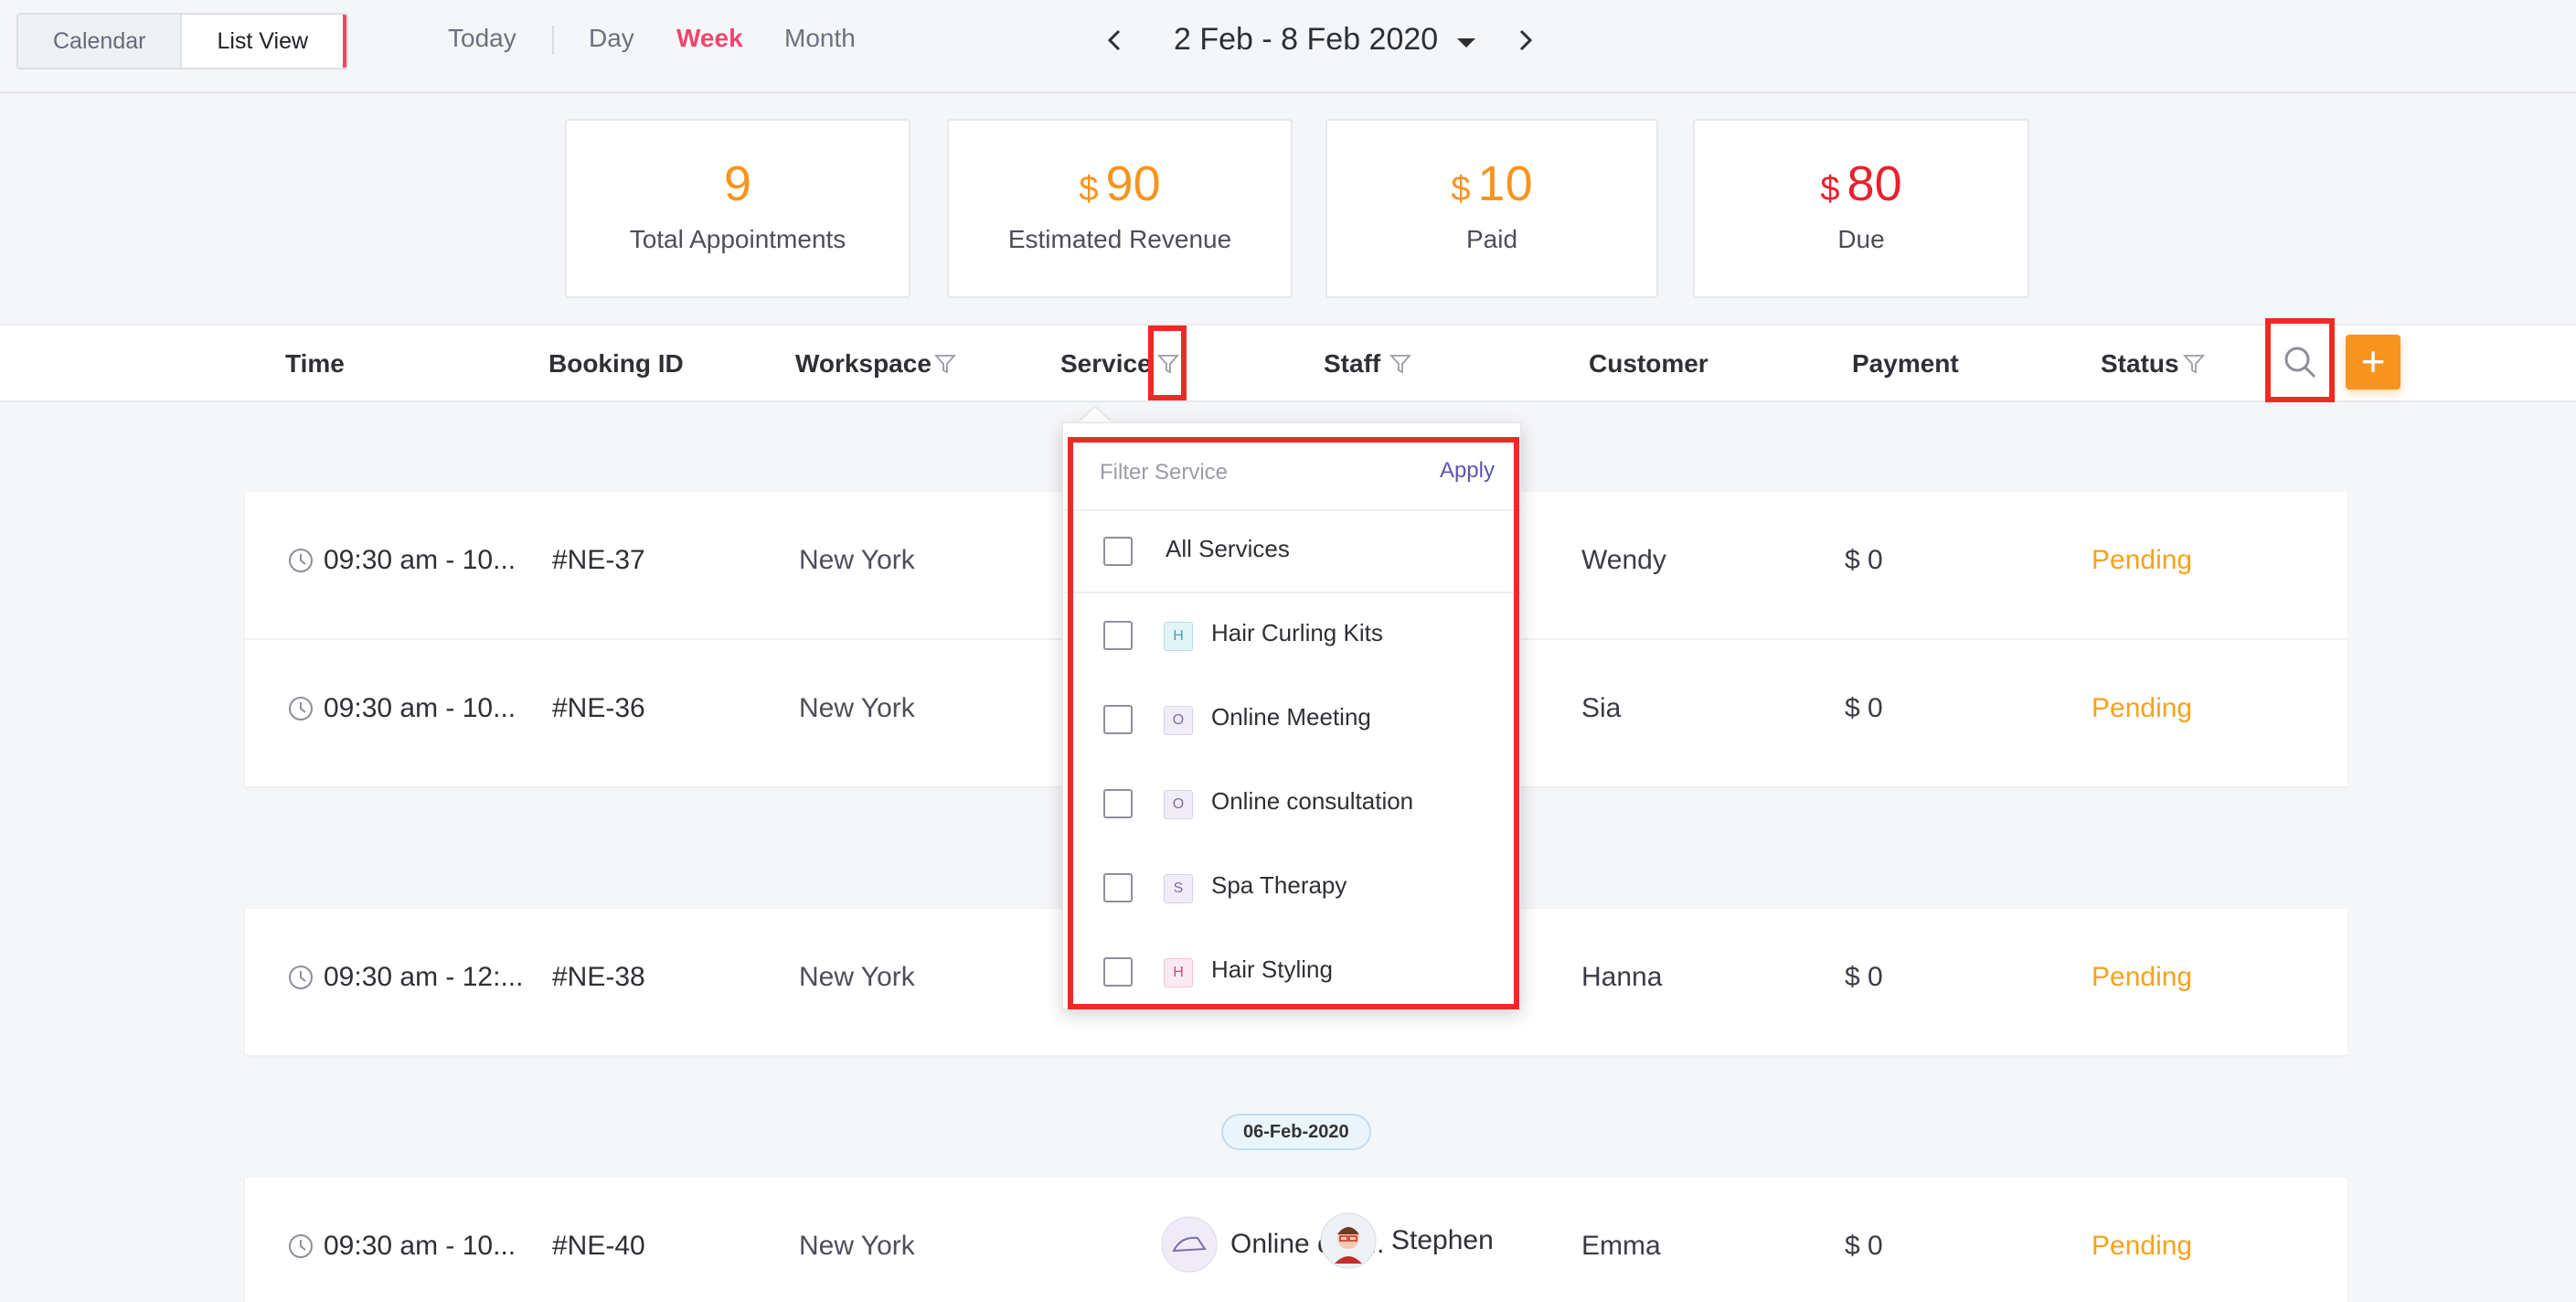 The image size is (2576, 1302). What do you see at coordinates (1400, 364) in the screenshot?
I see `staff-filter-icon` at bounding box center [1400, 364].